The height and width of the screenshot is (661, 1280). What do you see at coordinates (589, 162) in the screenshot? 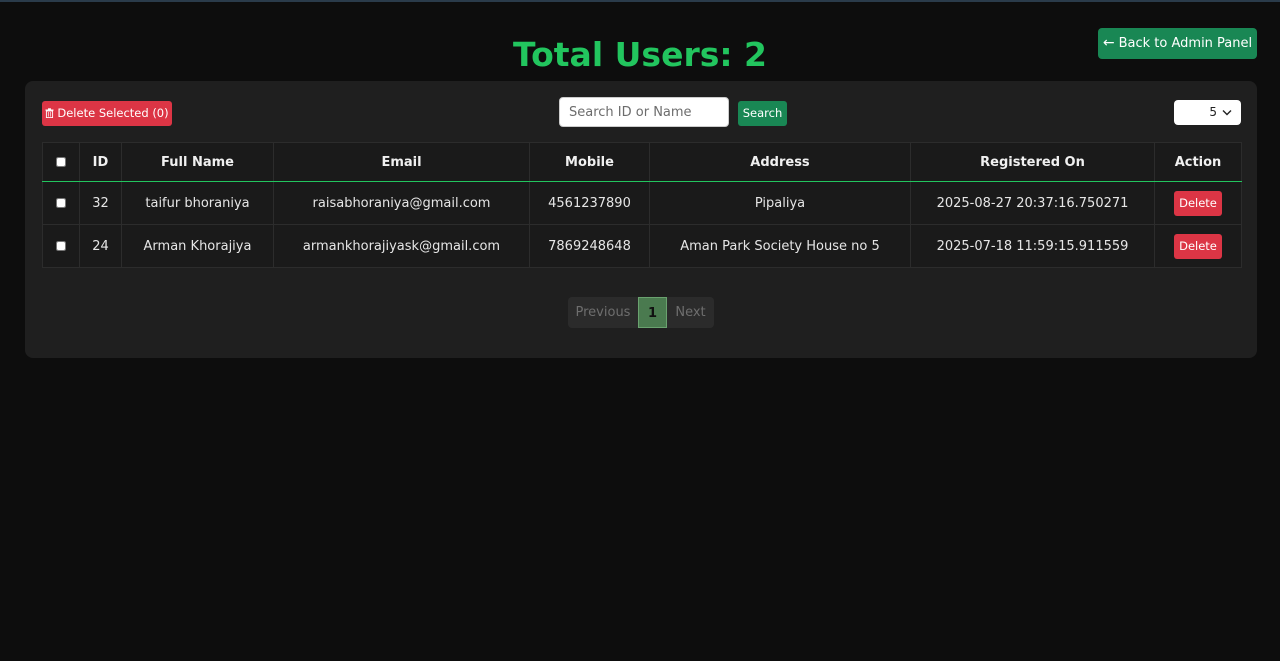
I see `column-header-mobile: Mobile` at bounding box center [589, 162].